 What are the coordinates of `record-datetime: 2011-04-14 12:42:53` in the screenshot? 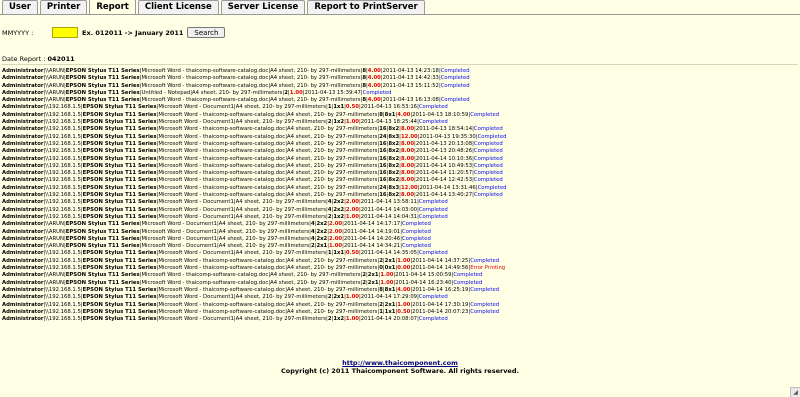 It's located at (444, 180).